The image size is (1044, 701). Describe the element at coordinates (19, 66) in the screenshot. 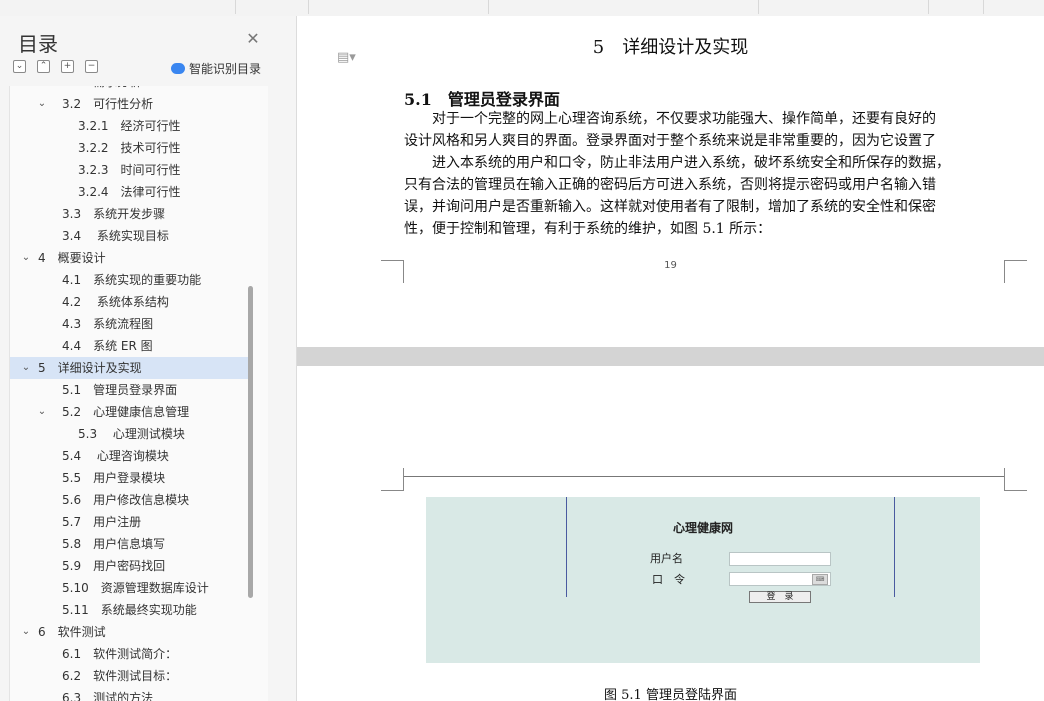

I see `expand-all-icon: ⌄` at that location.